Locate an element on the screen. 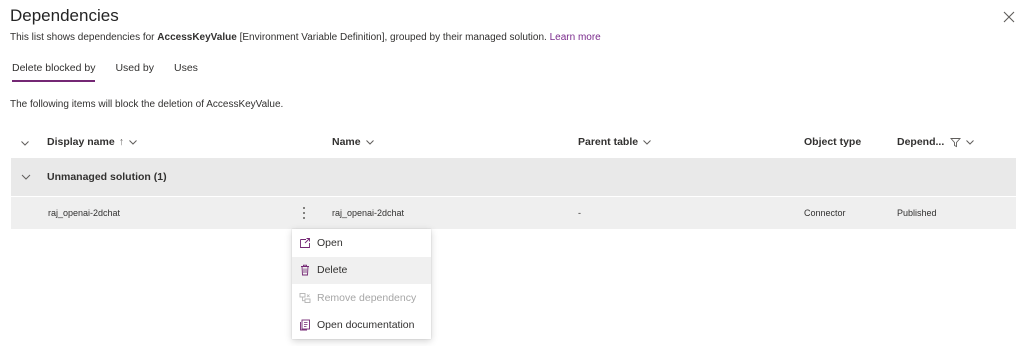 This screenshot has height=346, width=1023. column-header-parent-table: Parent table is located at coordinates (615, 142).